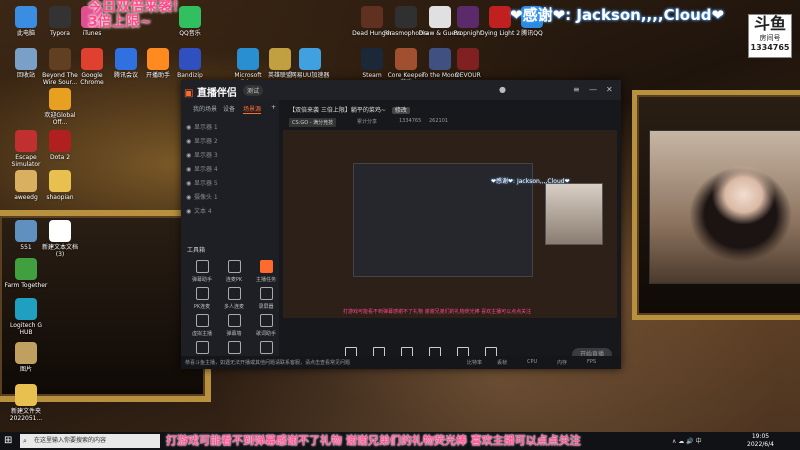  I want to click on source-item: ◉ 显示器 1, so click(202, 126).